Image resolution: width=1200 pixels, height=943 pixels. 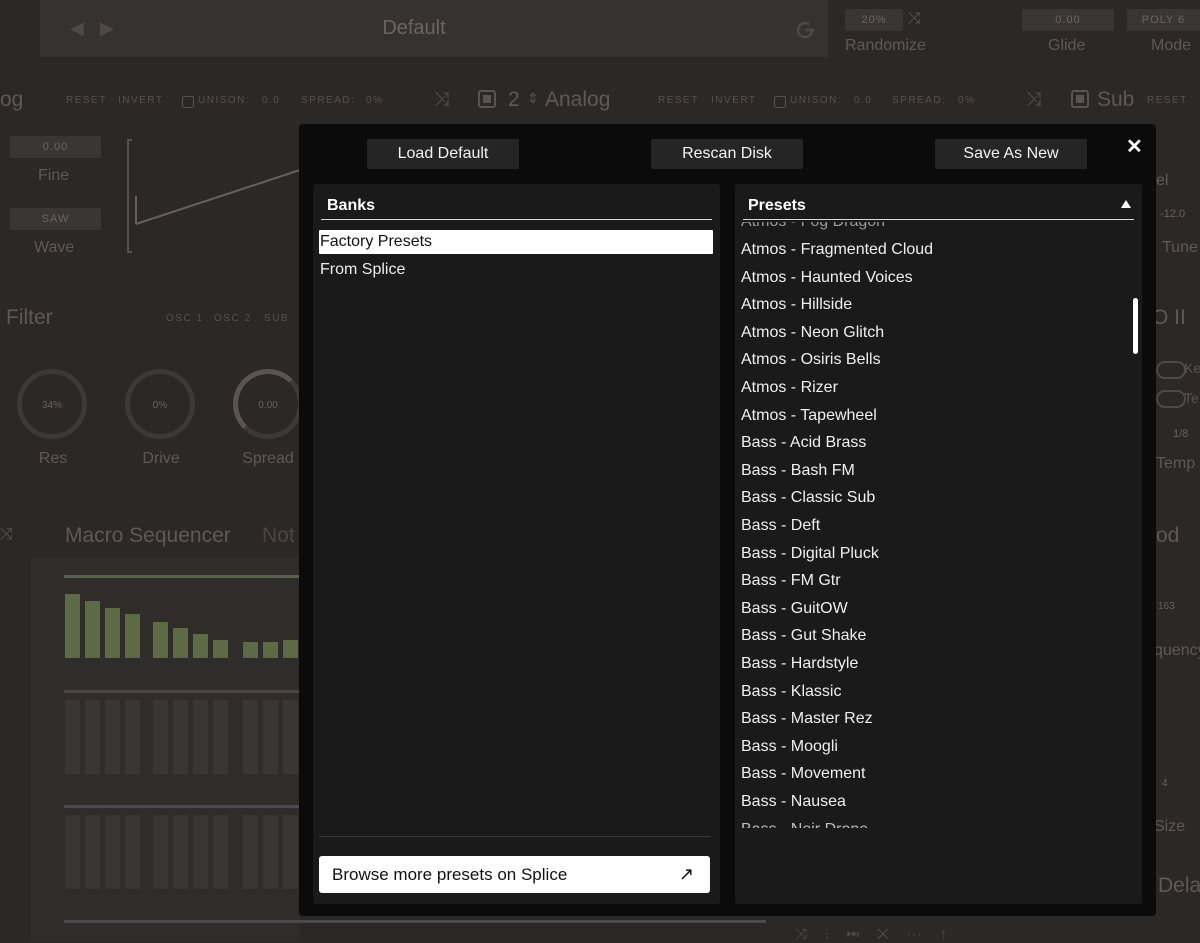 I want to click on preset-list-item: Bass - Bash FM, so click(x=798, y=471).